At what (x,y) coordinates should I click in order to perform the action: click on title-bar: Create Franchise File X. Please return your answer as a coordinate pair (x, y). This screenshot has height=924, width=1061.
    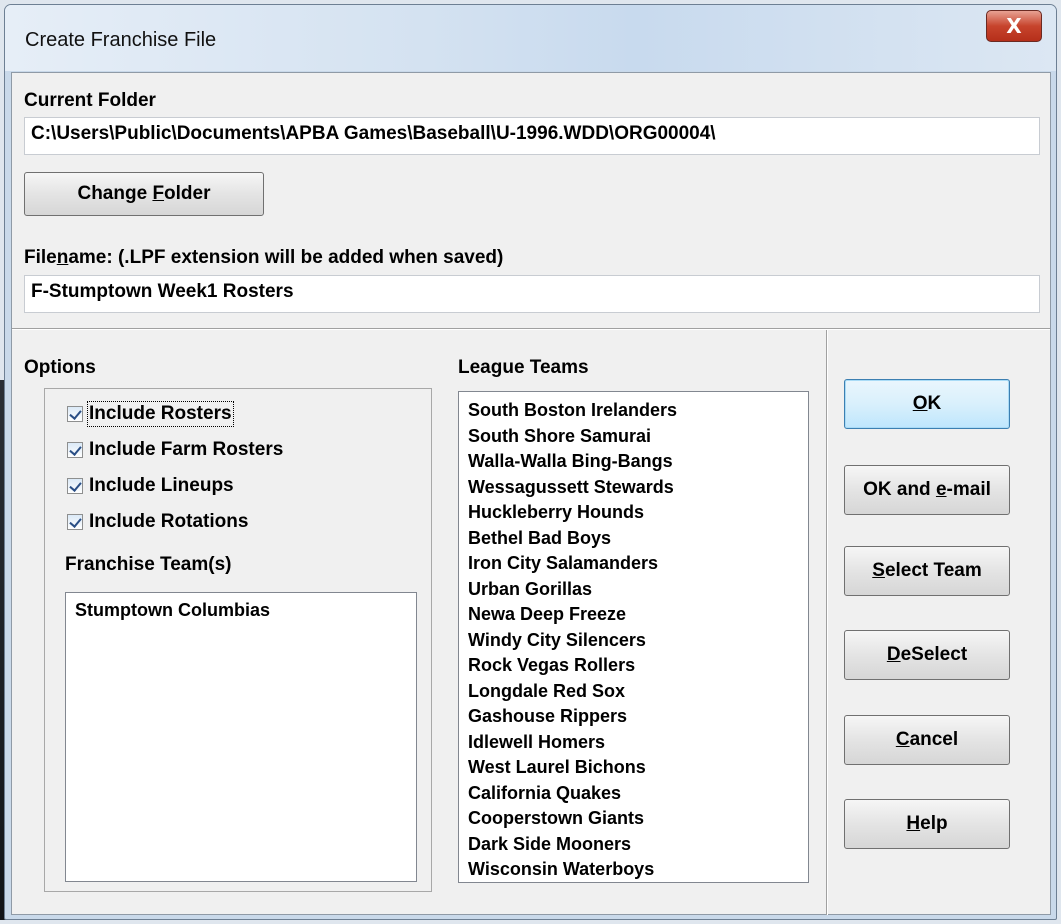
    Looking at the image, I should click on (530, 38).